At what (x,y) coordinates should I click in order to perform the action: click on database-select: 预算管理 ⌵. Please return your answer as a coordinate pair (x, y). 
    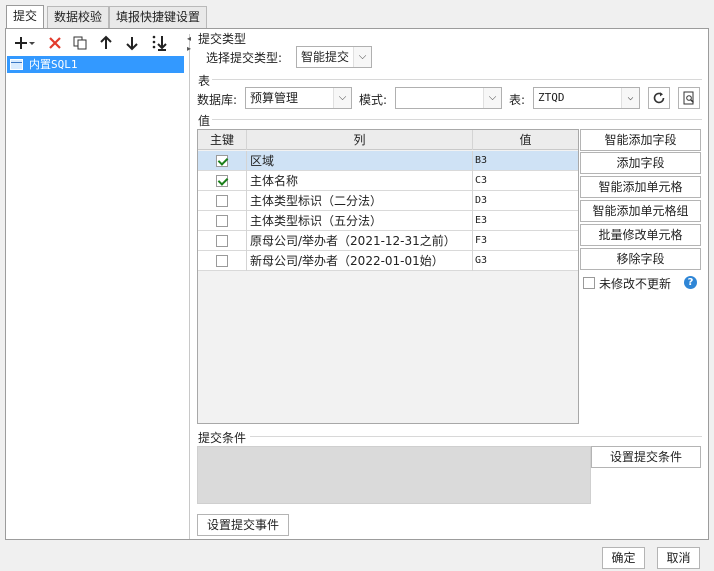
    Looking at the image, I should click on (298, 98).